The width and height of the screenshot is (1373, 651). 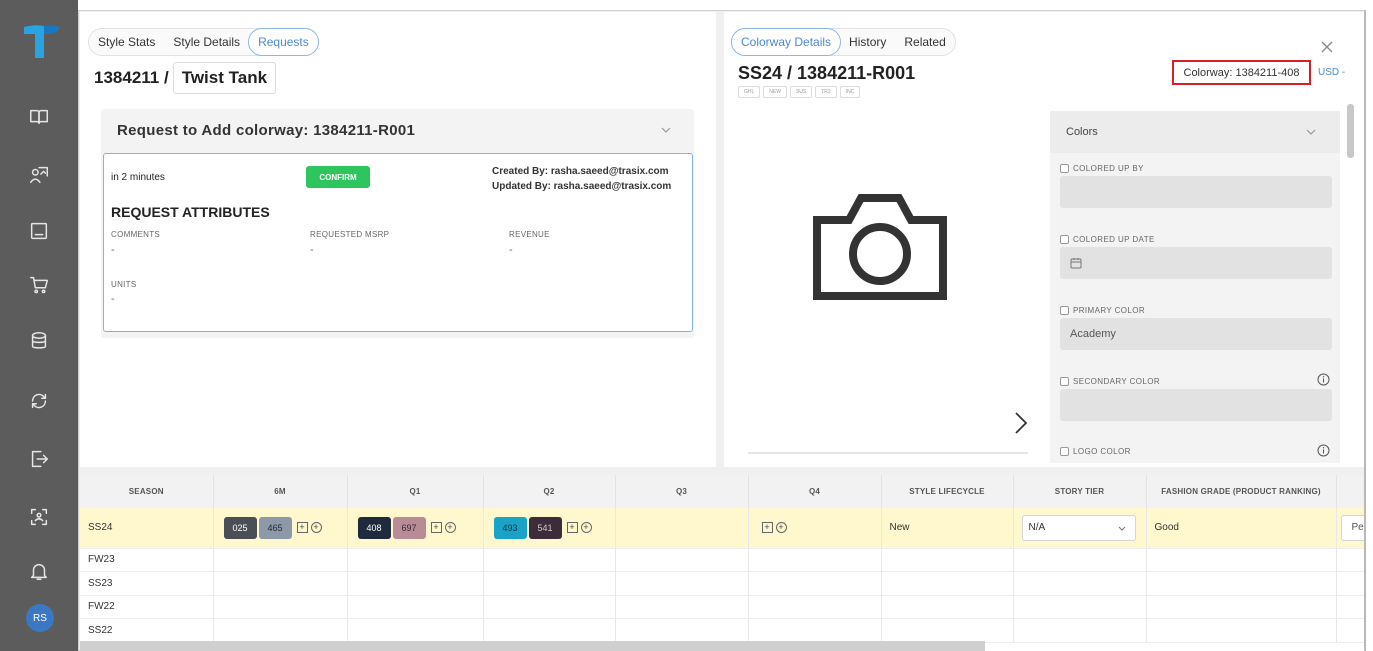 What do you see at coordinates (722, 607) in the screenshot?
I see `table-row: FW22` at bounding box center [722, 607].